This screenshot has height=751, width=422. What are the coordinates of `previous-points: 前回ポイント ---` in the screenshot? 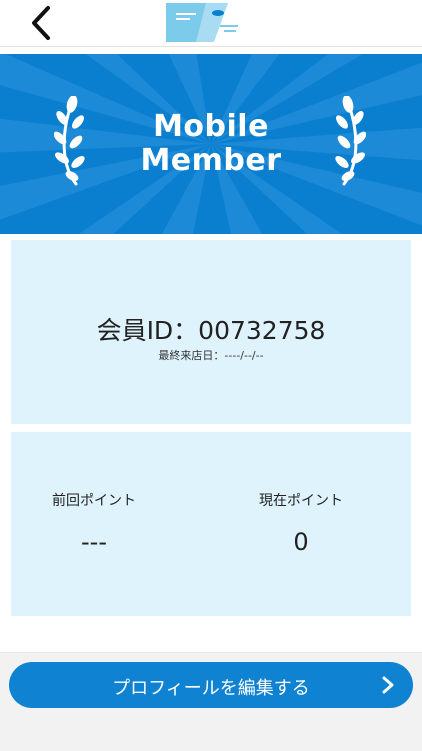 It's located at (119, 523).